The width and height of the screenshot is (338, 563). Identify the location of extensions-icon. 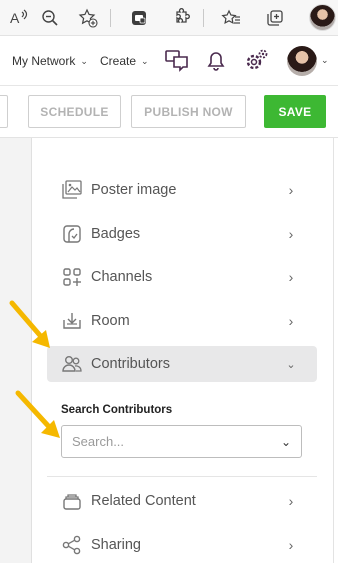
(181, 18).